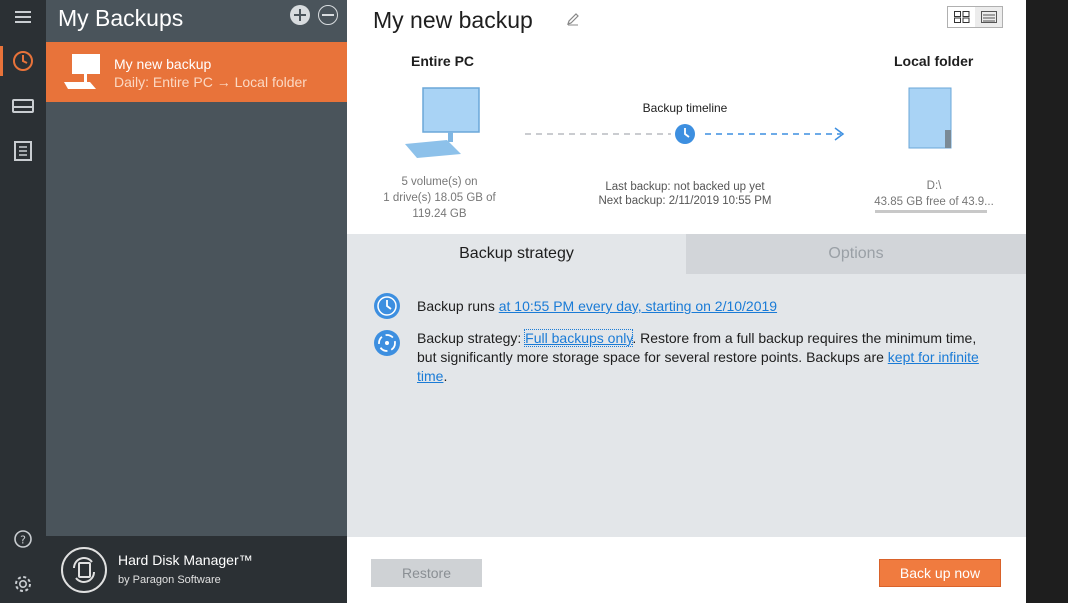 The image size is (1068, 603). I want to click on restore-button: Restore, so click(426, 573).